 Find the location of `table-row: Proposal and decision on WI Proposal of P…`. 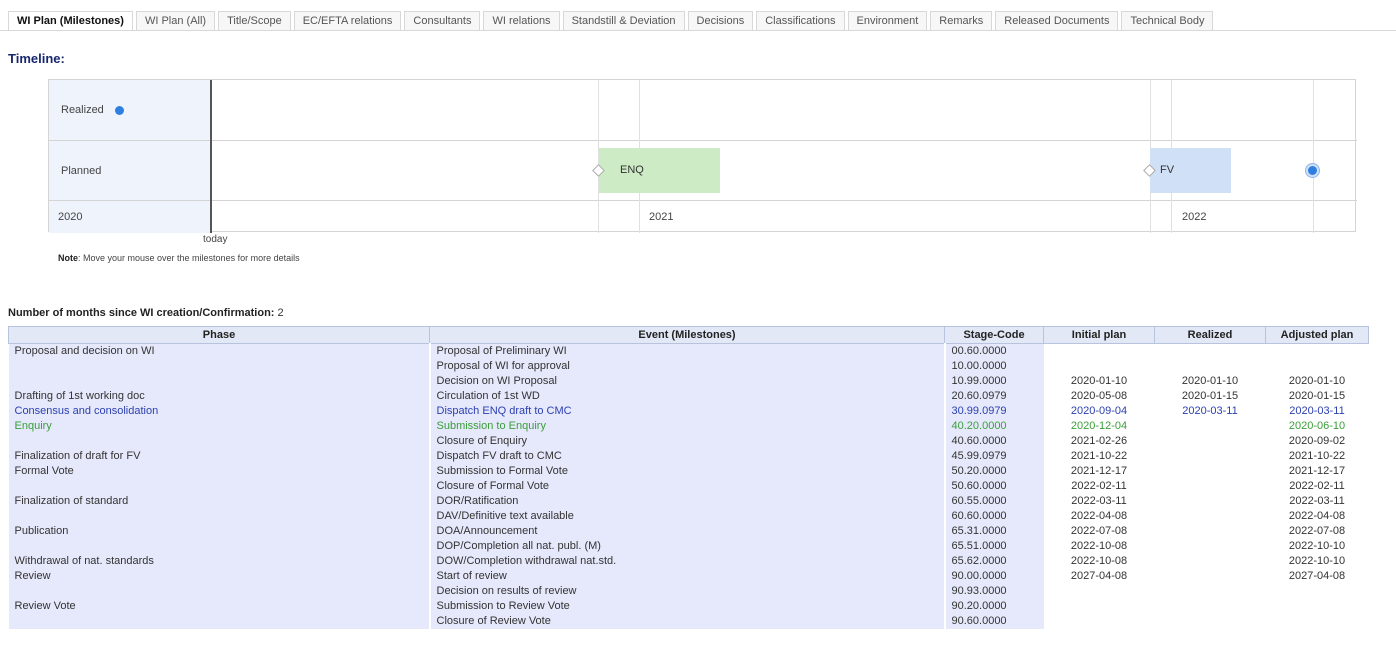

table-row: Proposal and decision on WI Proposal of P… is located at coordinates (688, 351).